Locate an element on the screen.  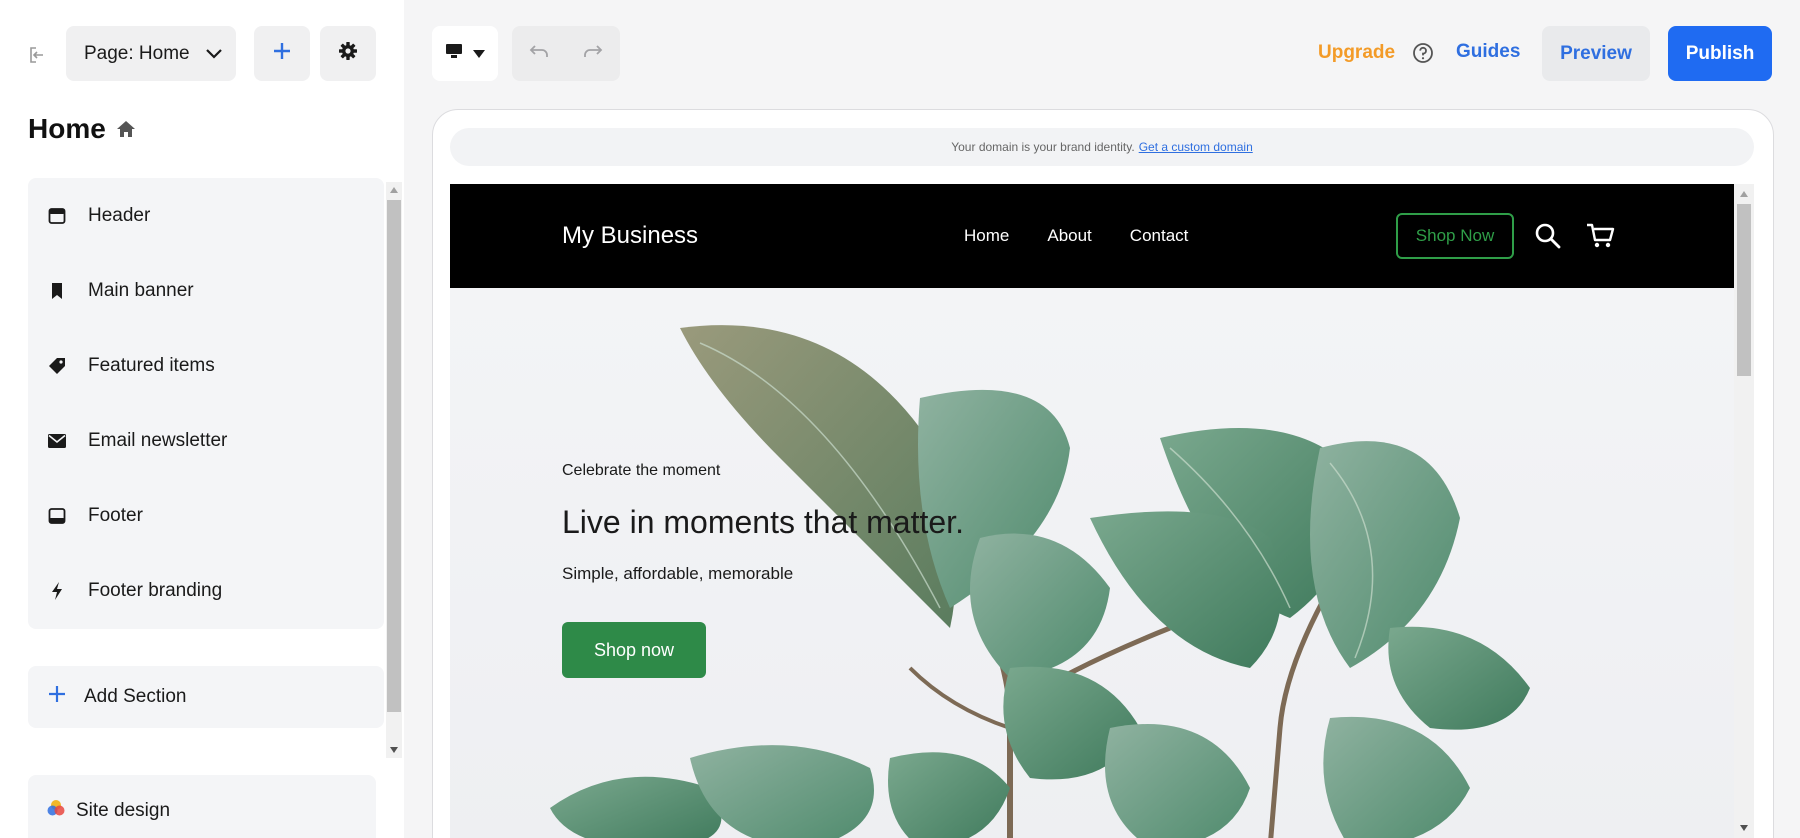
hero-subtitle: Simple, affordable, memorable is located at coordinates (678, 573).